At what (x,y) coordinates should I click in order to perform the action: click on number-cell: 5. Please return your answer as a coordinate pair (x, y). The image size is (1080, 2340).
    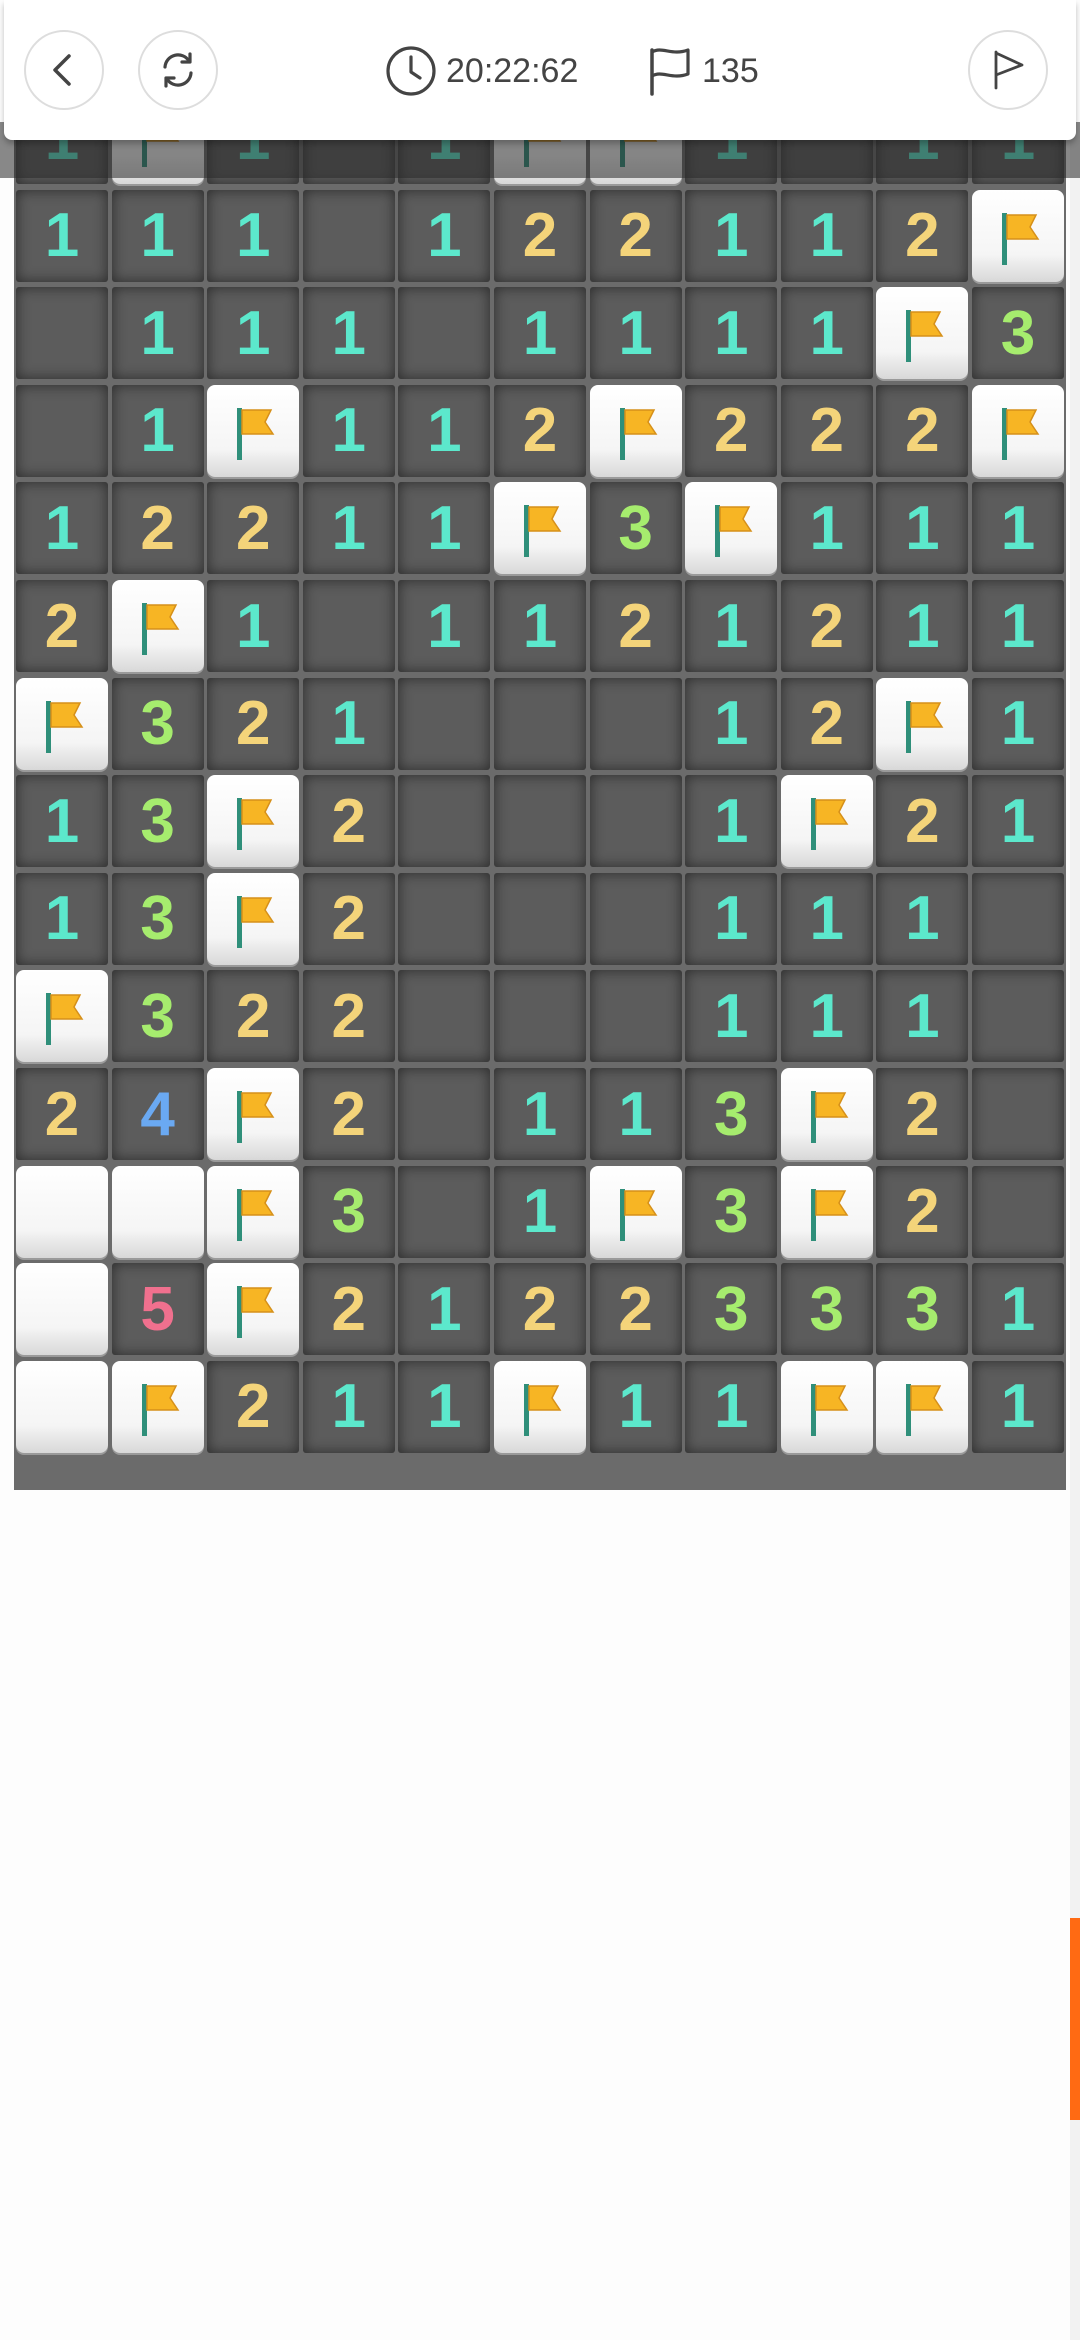
    Looking at the image, I should click on (157, 1309).